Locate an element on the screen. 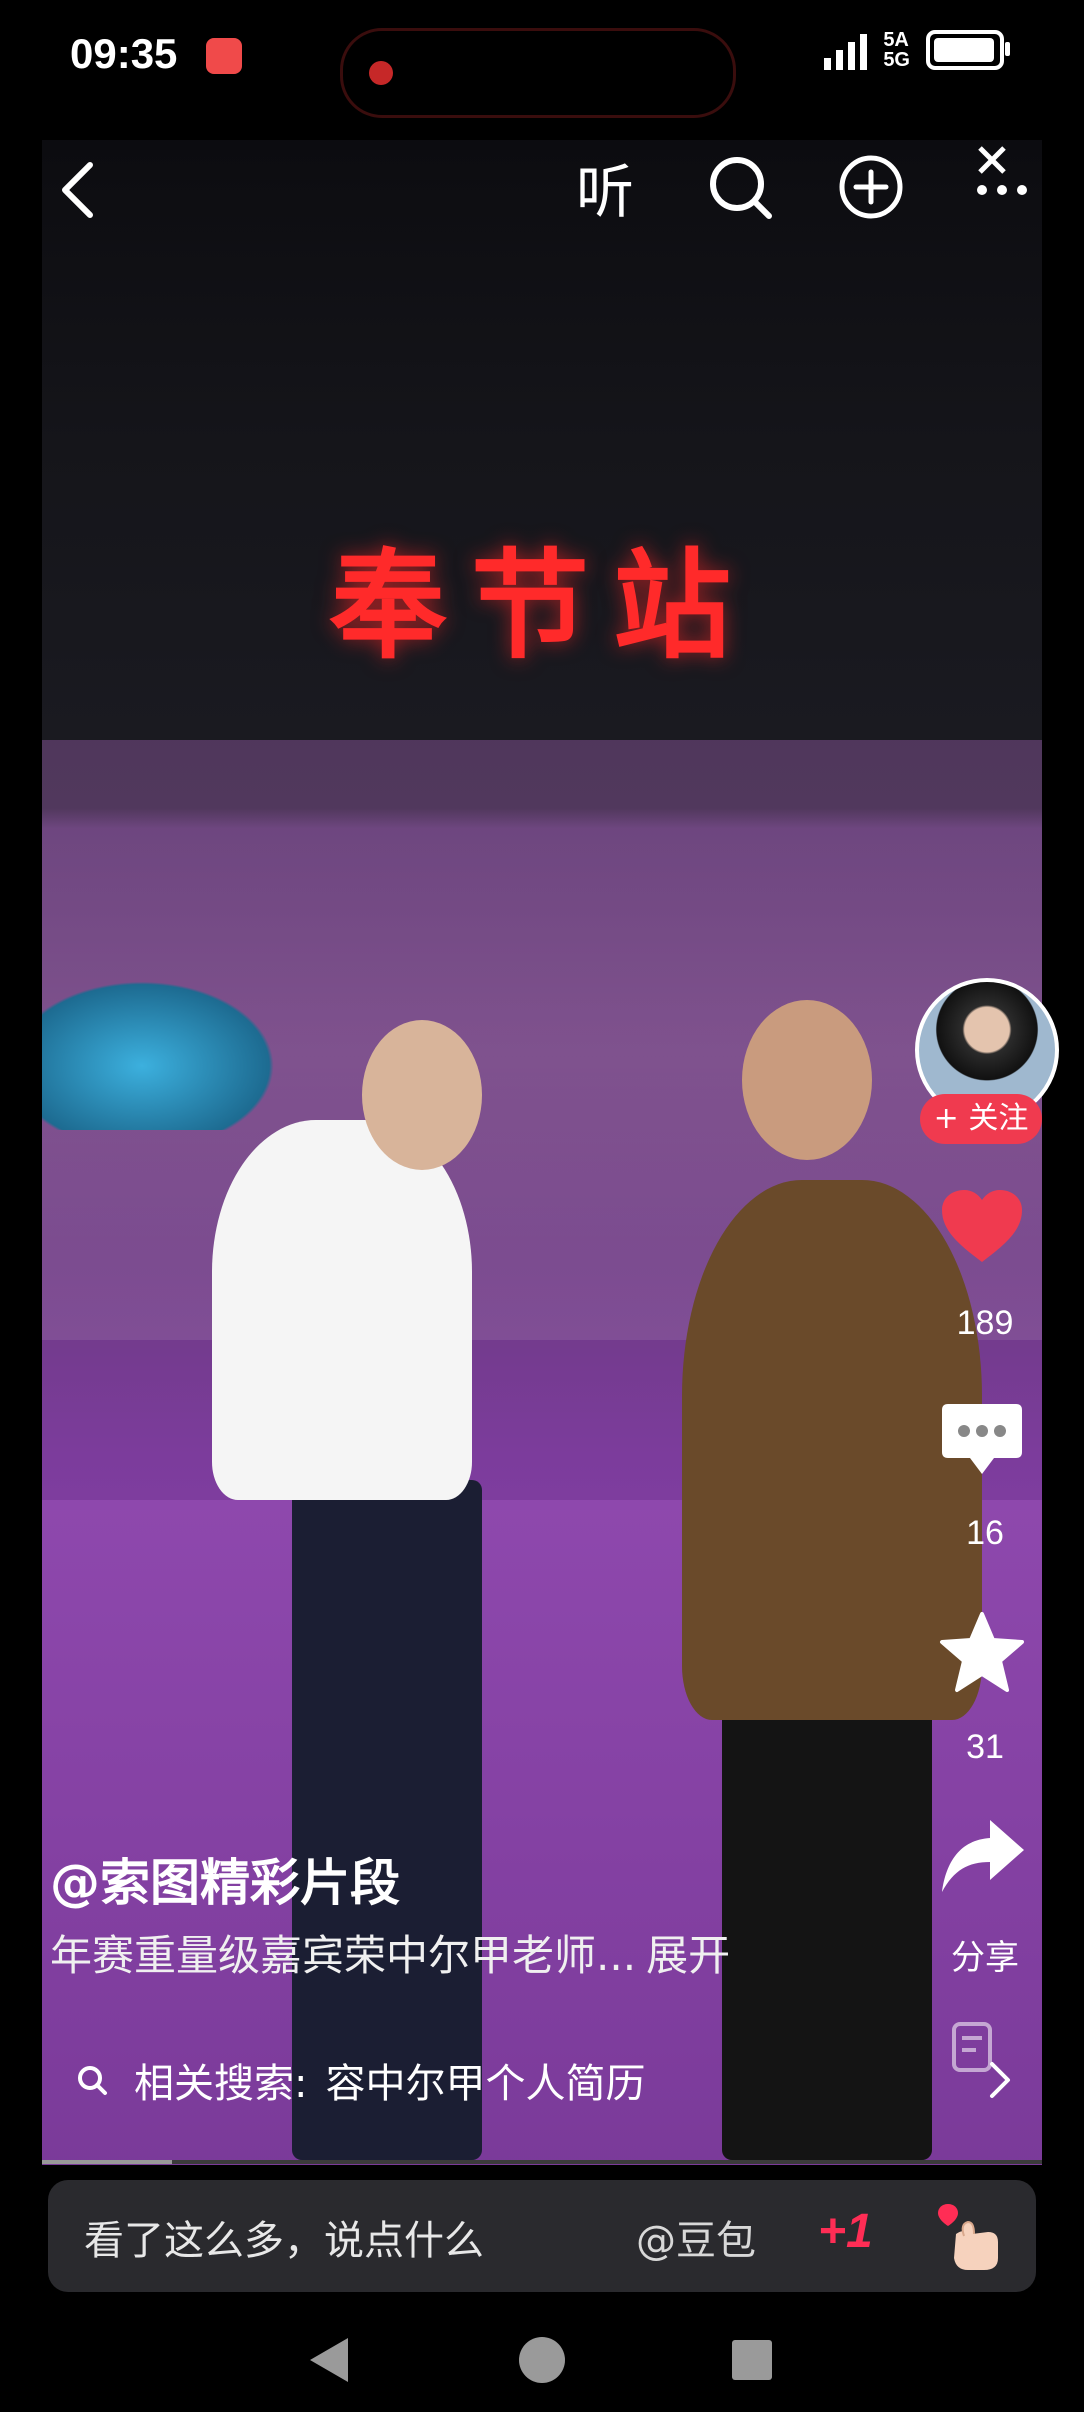 This screenshot has width=1084, height=2412. related-search-query: 容中尔甲个人简历 is located at coordinates (485, 2084).